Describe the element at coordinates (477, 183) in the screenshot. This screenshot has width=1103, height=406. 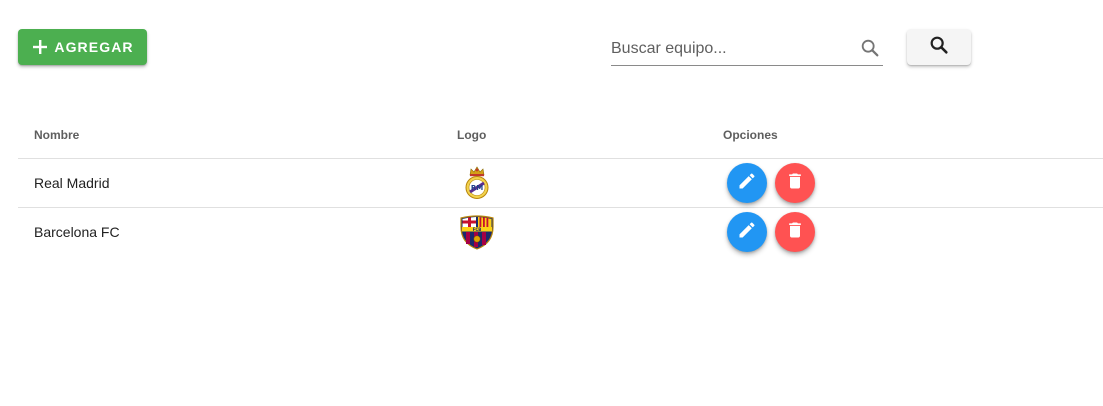
I see `real-madrid-crest-icon: RM` at that location.